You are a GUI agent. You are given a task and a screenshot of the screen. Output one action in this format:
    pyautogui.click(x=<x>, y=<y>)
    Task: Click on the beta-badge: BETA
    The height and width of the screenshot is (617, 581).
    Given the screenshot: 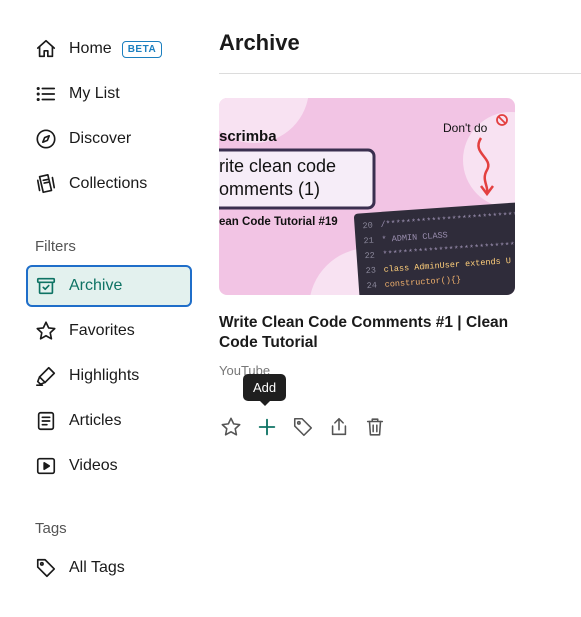 What is the action you would take?
    pyautogui.click(x=142, y=49)
    